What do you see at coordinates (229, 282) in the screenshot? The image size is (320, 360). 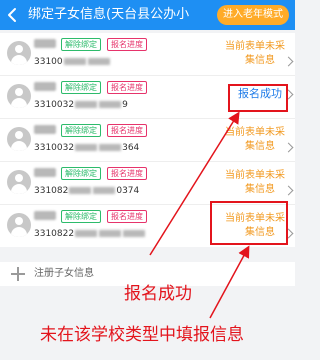 I see `arrow-to-pending` at bounding box center [229, 282].